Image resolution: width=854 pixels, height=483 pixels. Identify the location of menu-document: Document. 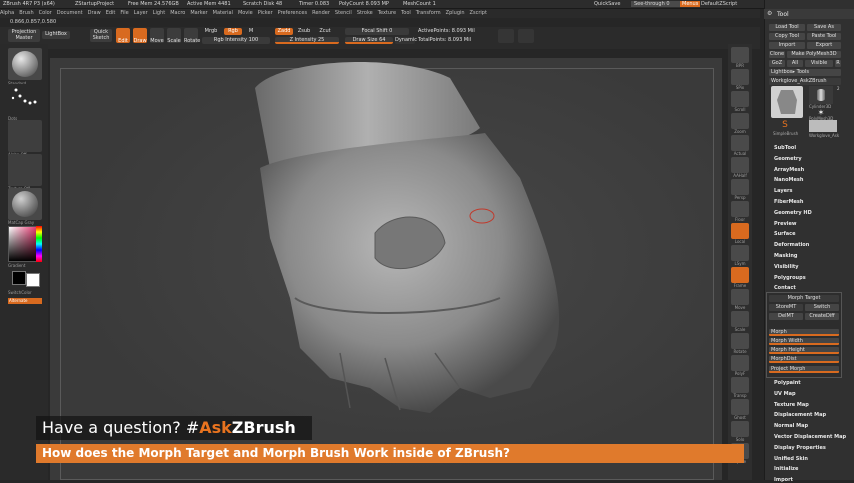
(70, 13).